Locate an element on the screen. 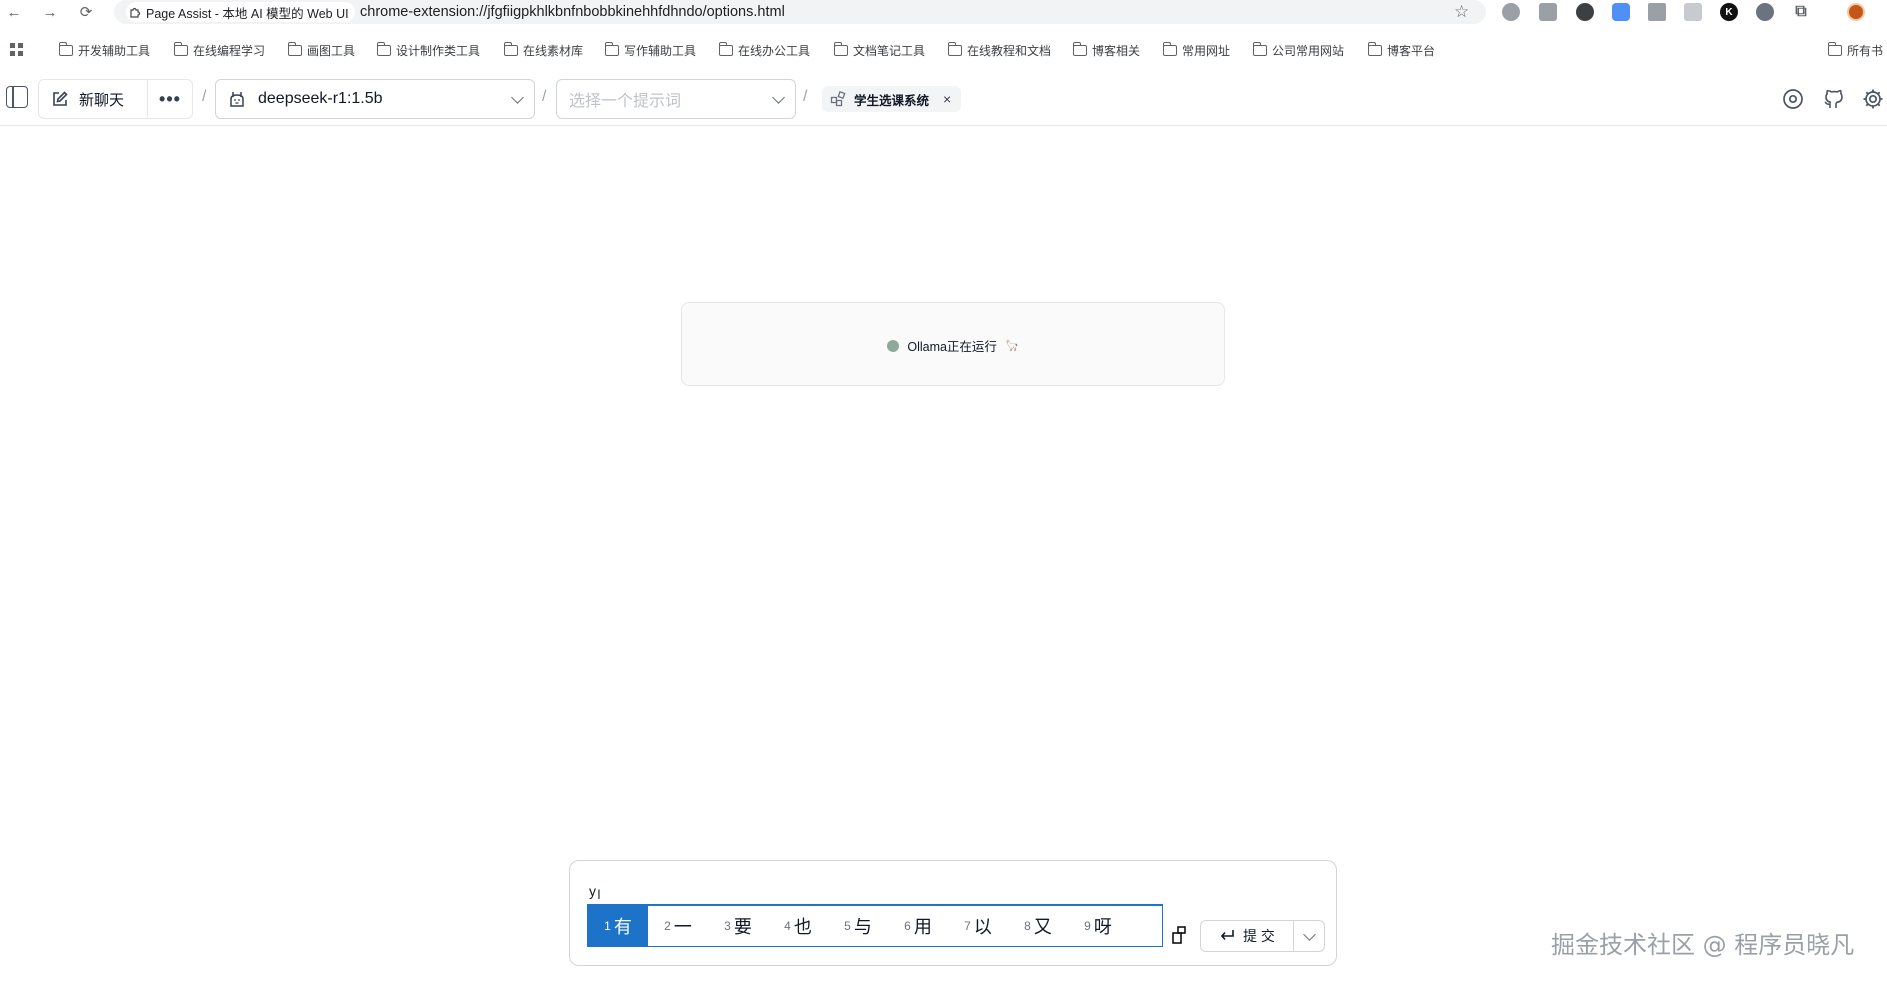  close-icon: × is located at coordinates (947, 99).